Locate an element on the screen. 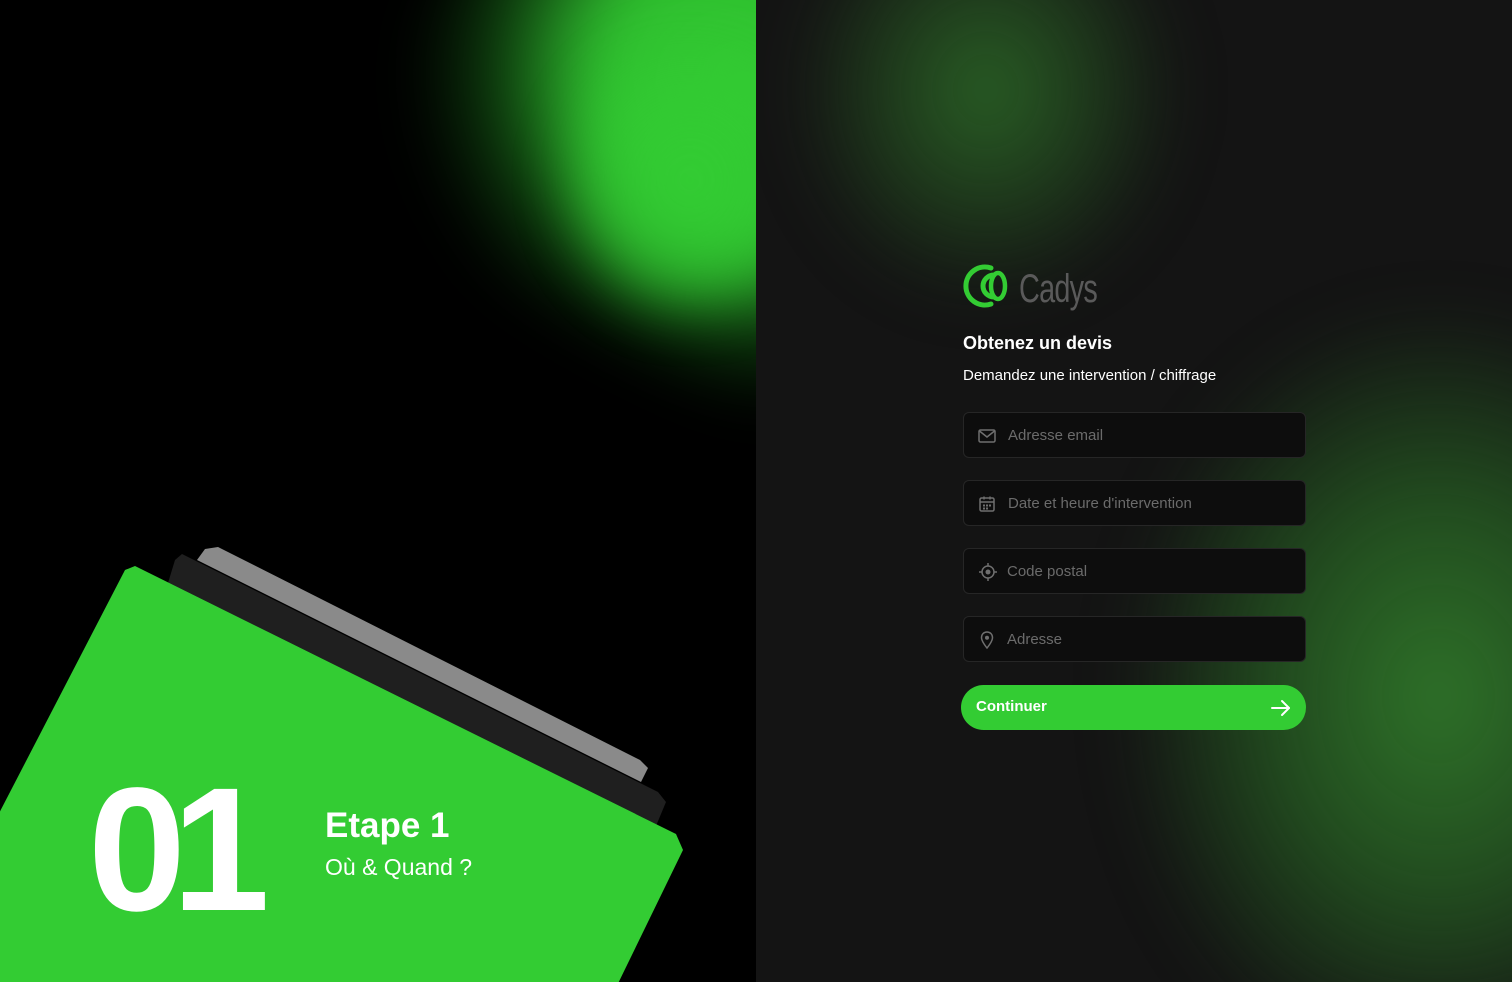 The height and width of the screenshot is (982, 1512). form-subtitle: Demandez une intervention / chiffrage is located at coordinates (1090, 375).